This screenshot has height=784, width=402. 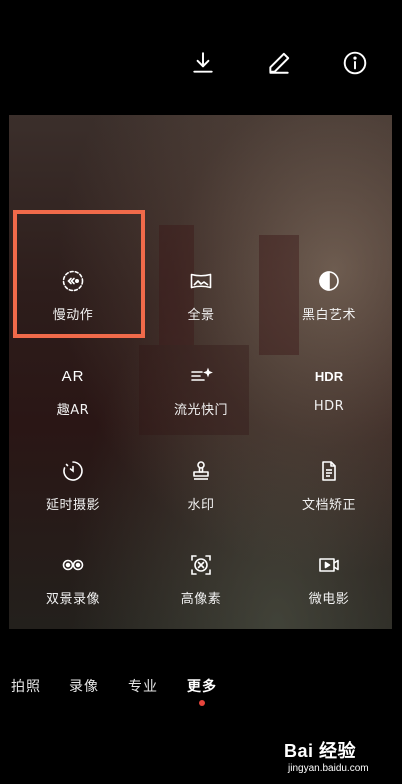 I want to click on active-tab-indicator, so click(x=202, y=703).